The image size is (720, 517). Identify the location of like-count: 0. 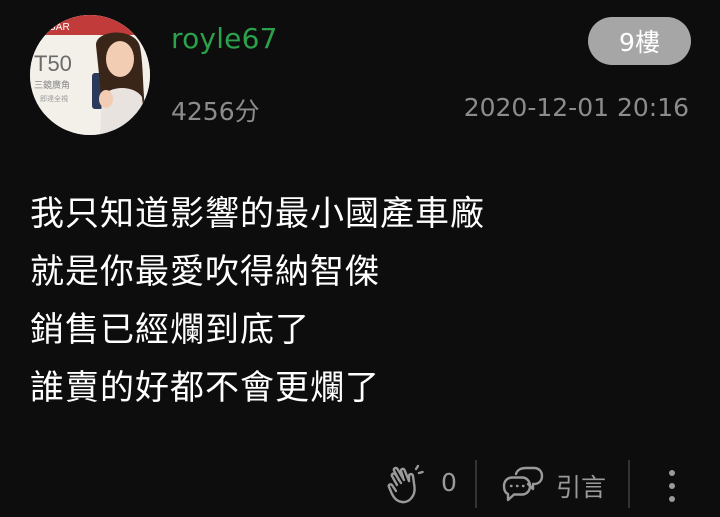
(449, 482).